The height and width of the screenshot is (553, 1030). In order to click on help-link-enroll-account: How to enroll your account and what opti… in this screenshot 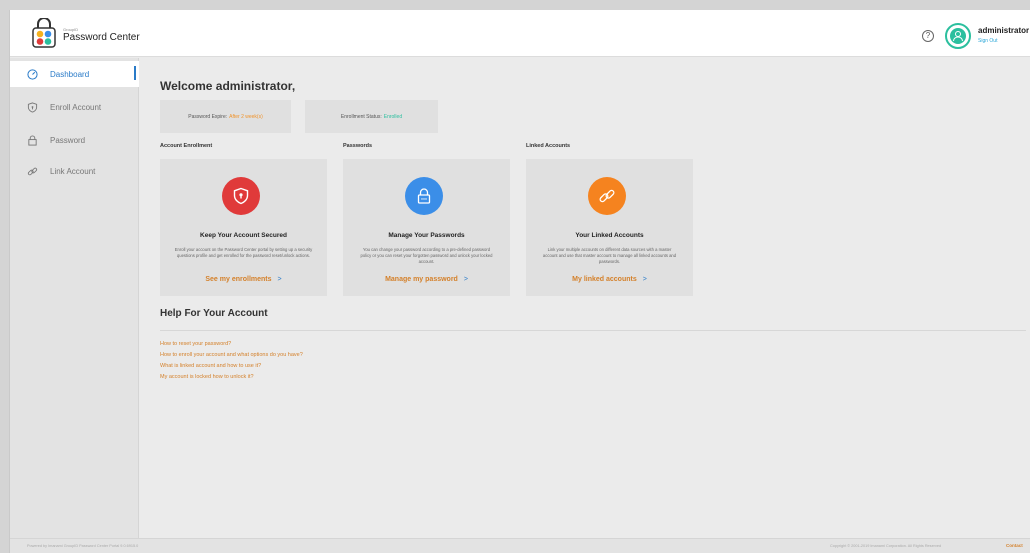, I will do `click(231, 355)`.